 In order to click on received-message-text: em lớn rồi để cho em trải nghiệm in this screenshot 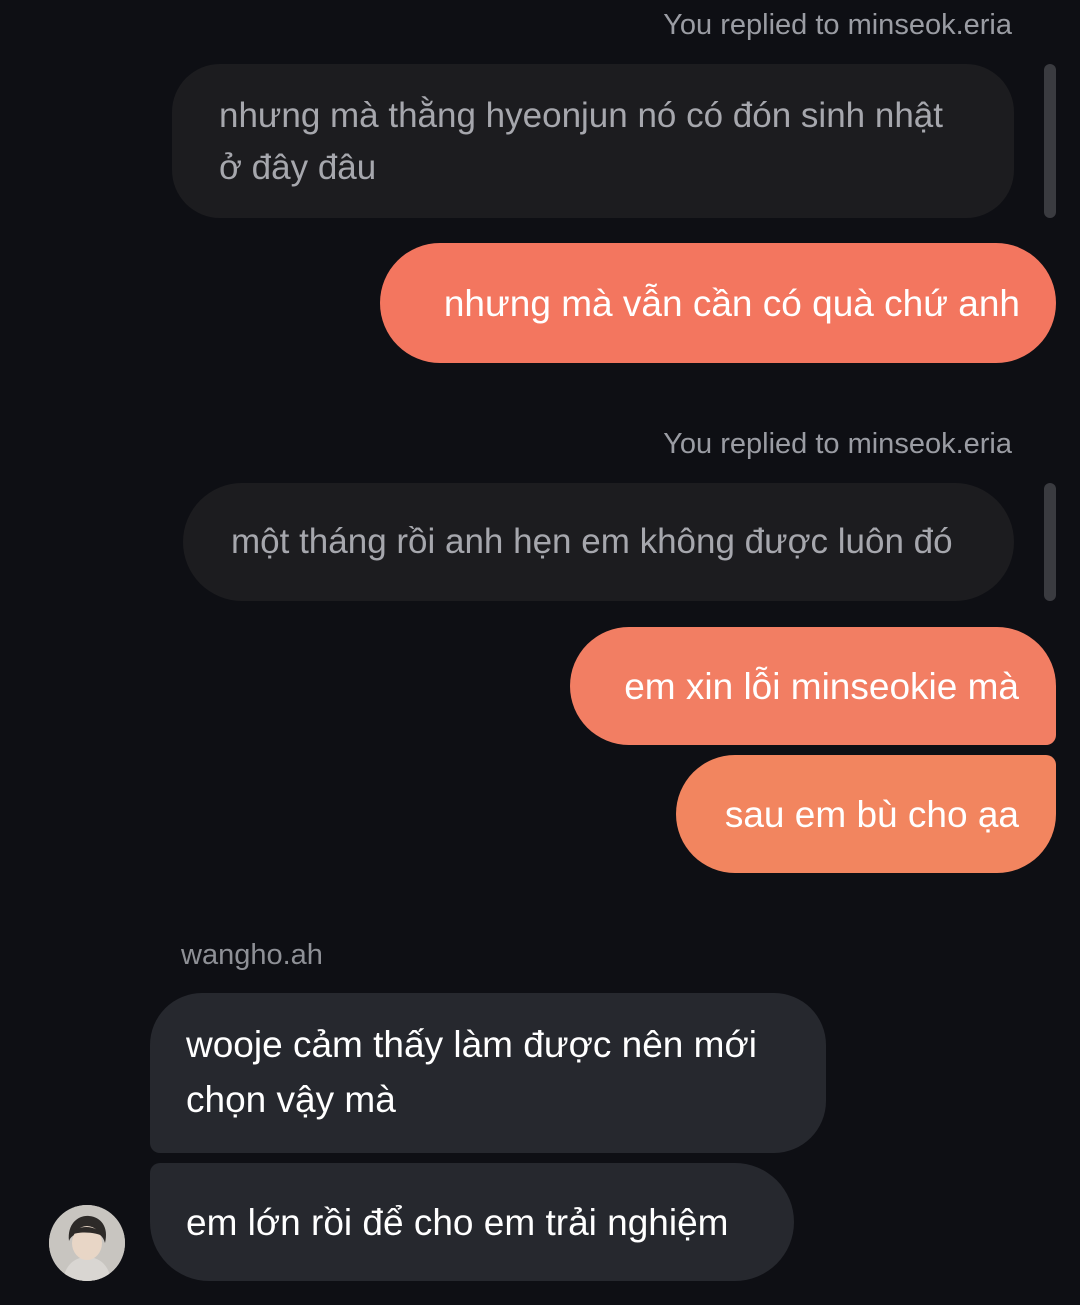, I will do `click(457, 1222)`.